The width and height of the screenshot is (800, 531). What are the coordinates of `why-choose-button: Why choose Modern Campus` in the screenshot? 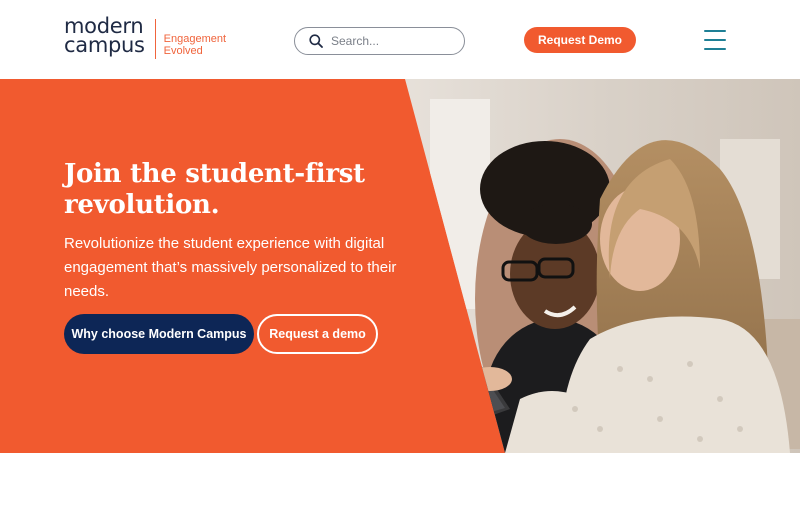 It's located at (159, 334).